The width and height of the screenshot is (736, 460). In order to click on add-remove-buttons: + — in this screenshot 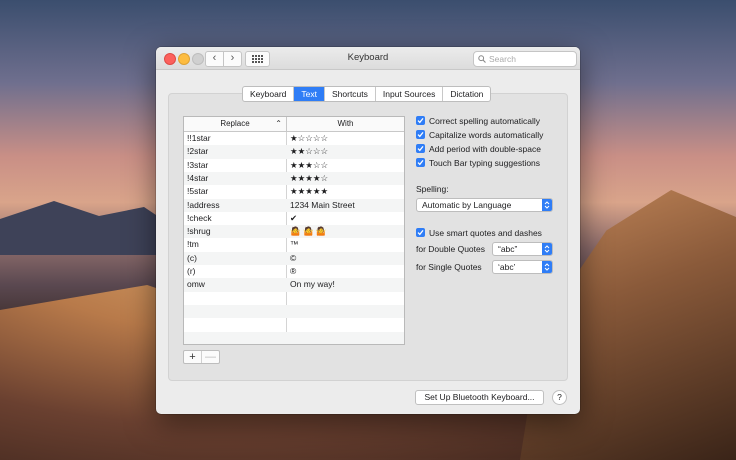, I will do `click(201, 357)`.